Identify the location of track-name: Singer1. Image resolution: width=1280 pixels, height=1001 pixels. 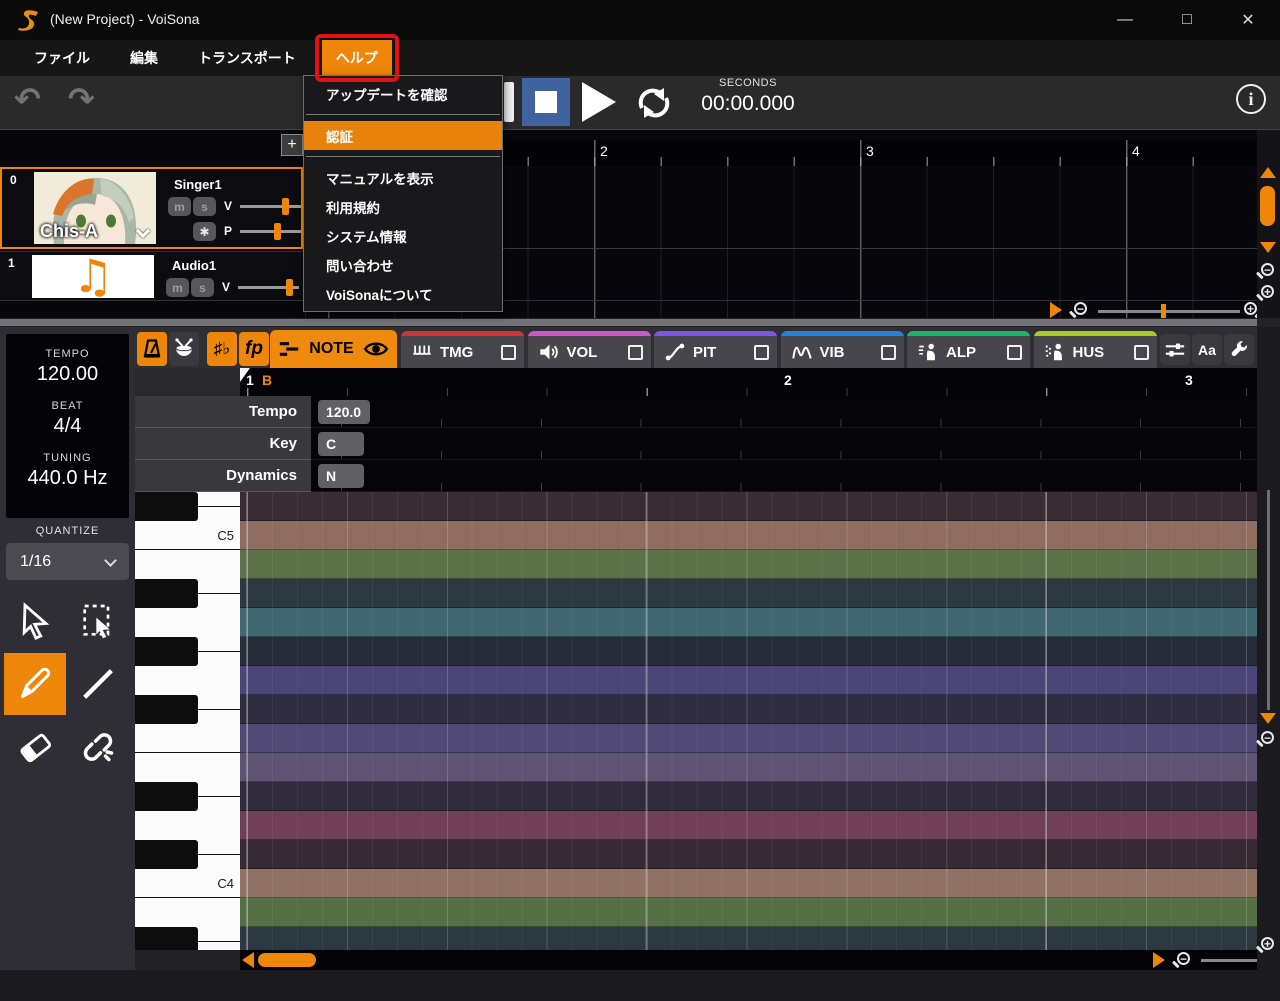
(198, 184).